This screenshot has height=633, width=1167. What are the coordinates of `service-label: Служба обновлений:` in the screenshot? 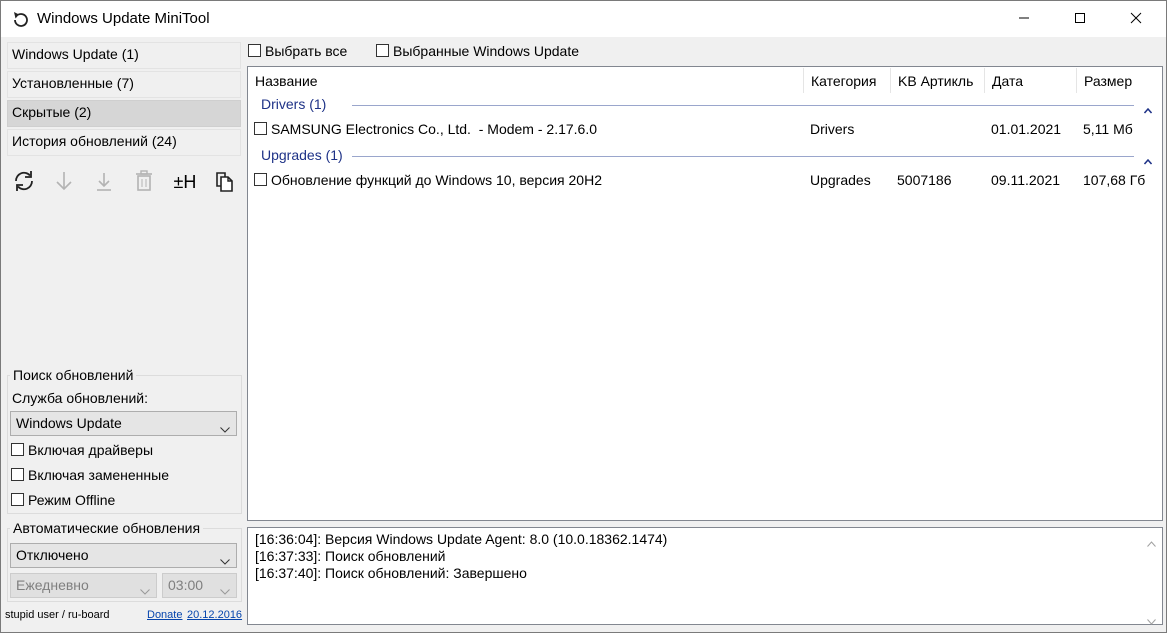 It's located at (80, 398).